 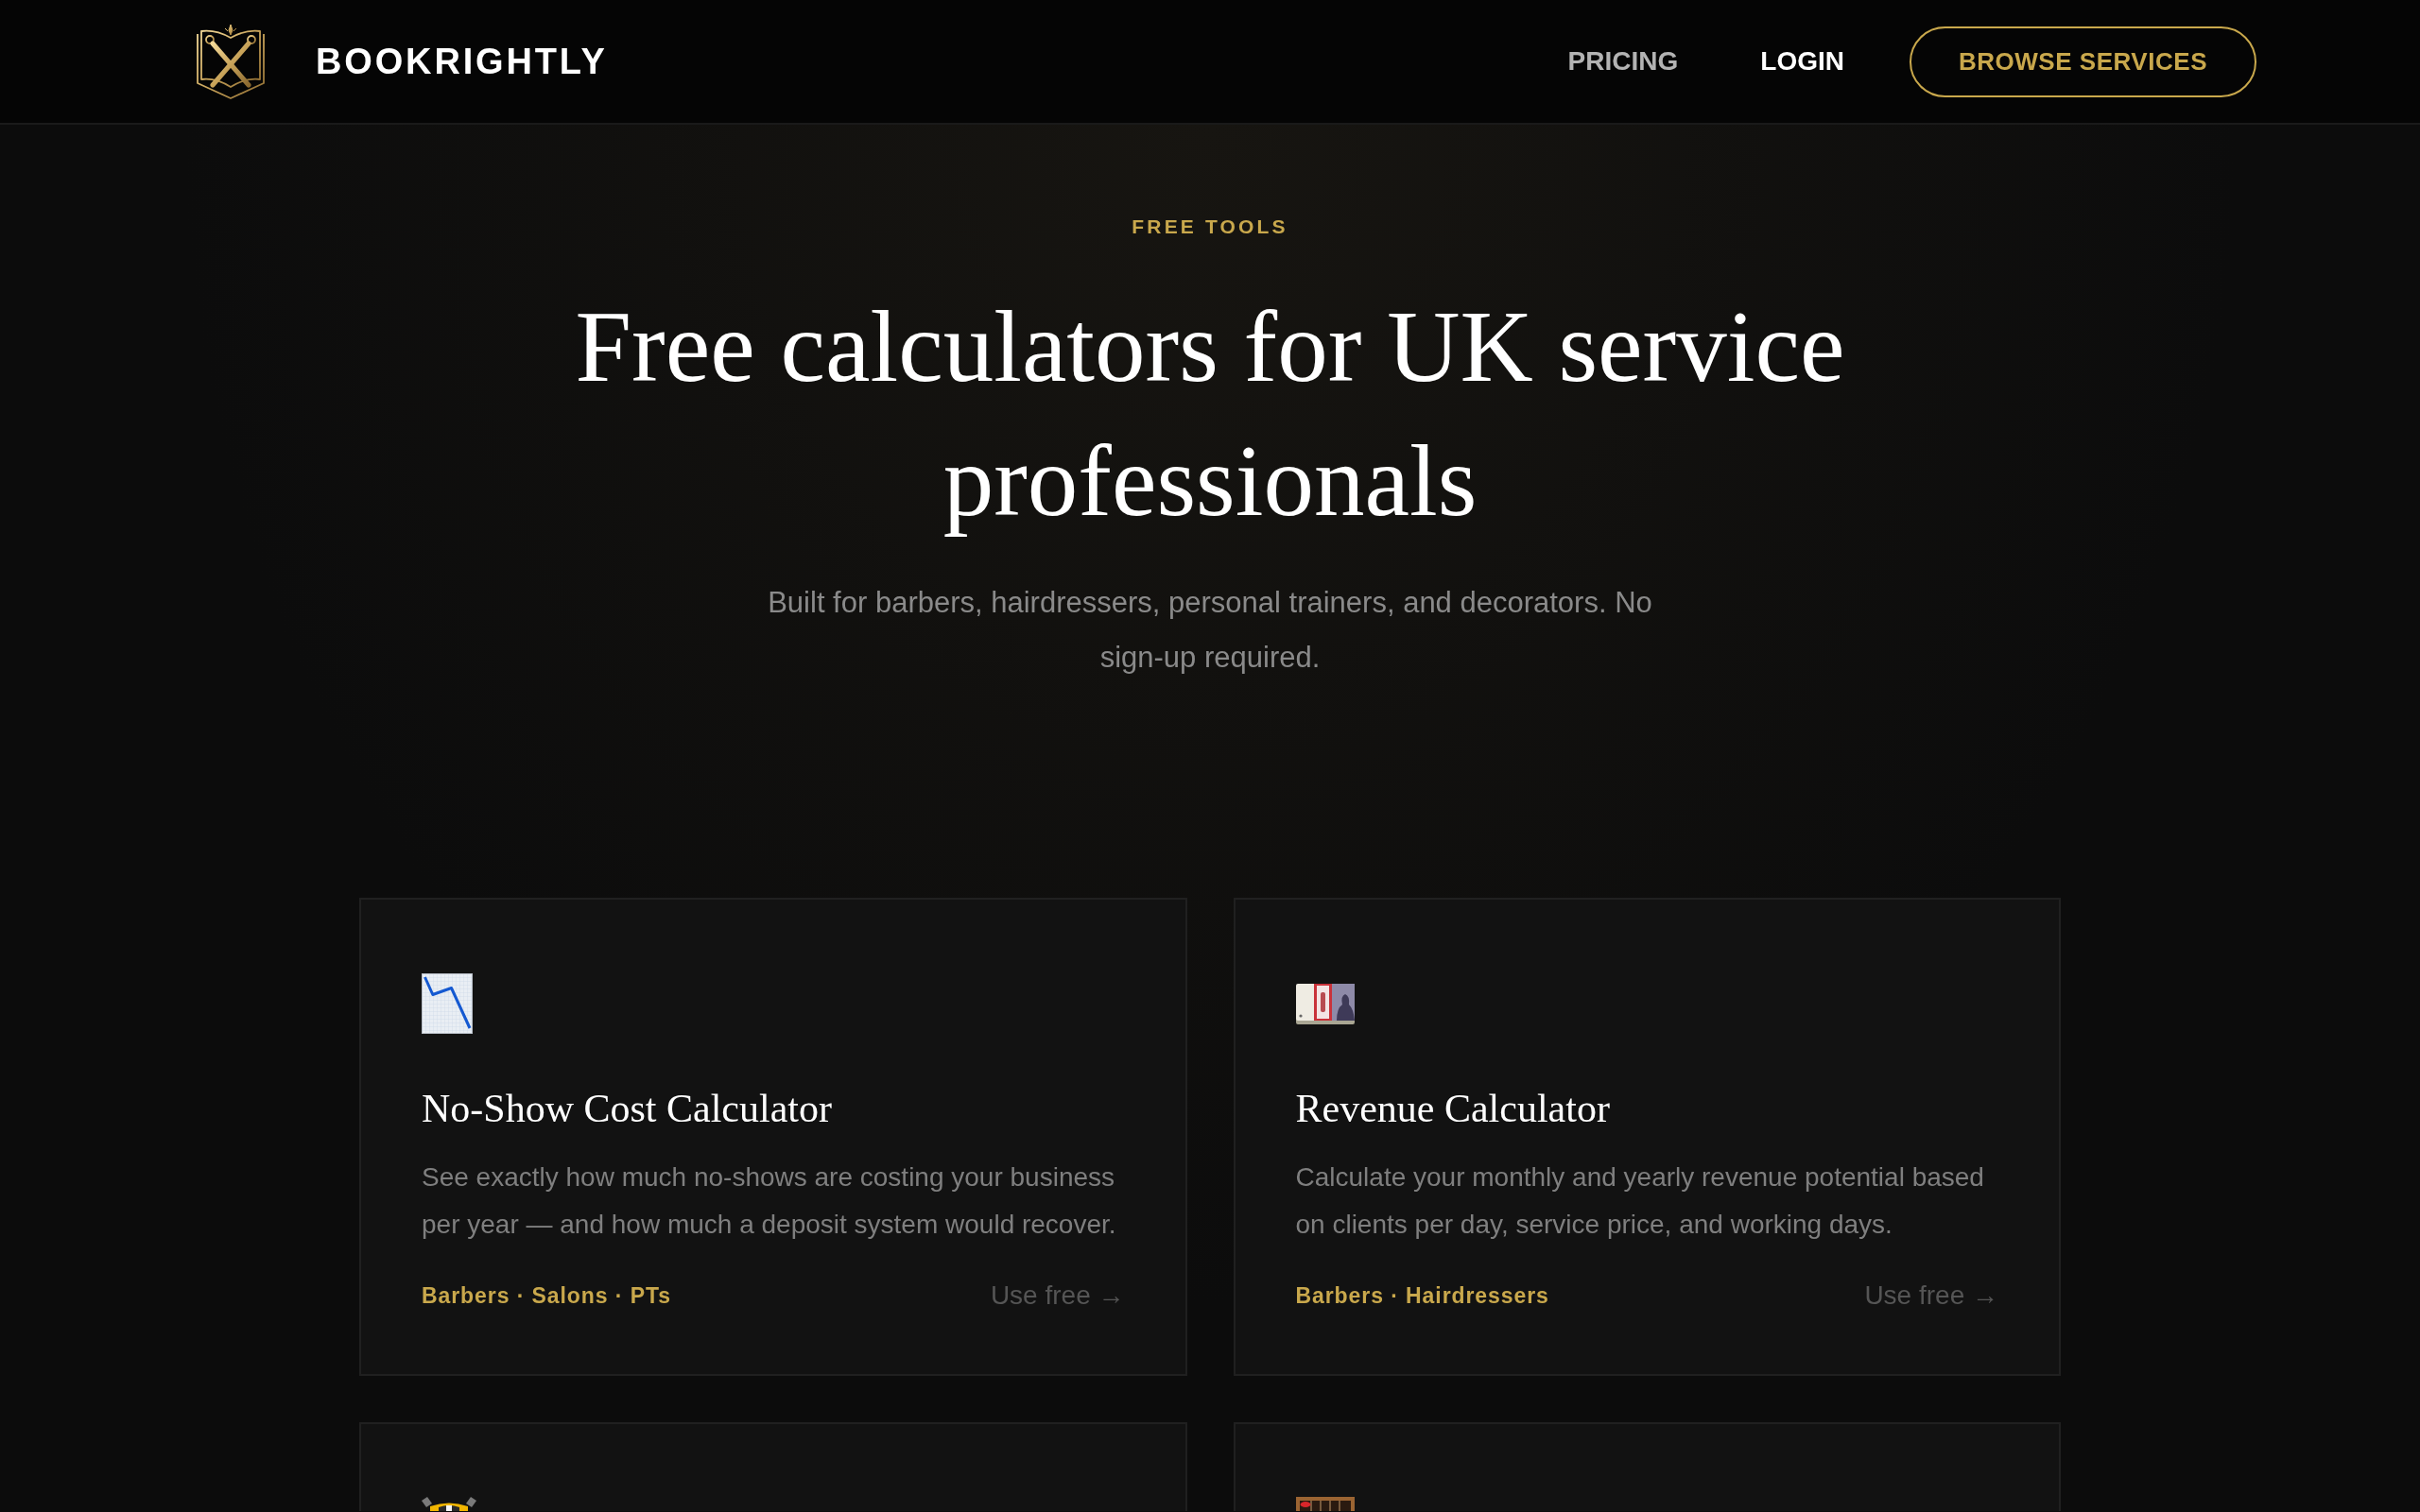 What do you see at coordinates (546, 1295) in the screenshot?
I see `card-tags: Barbers · Salons · PTs` at bounding box center [546, 1295].